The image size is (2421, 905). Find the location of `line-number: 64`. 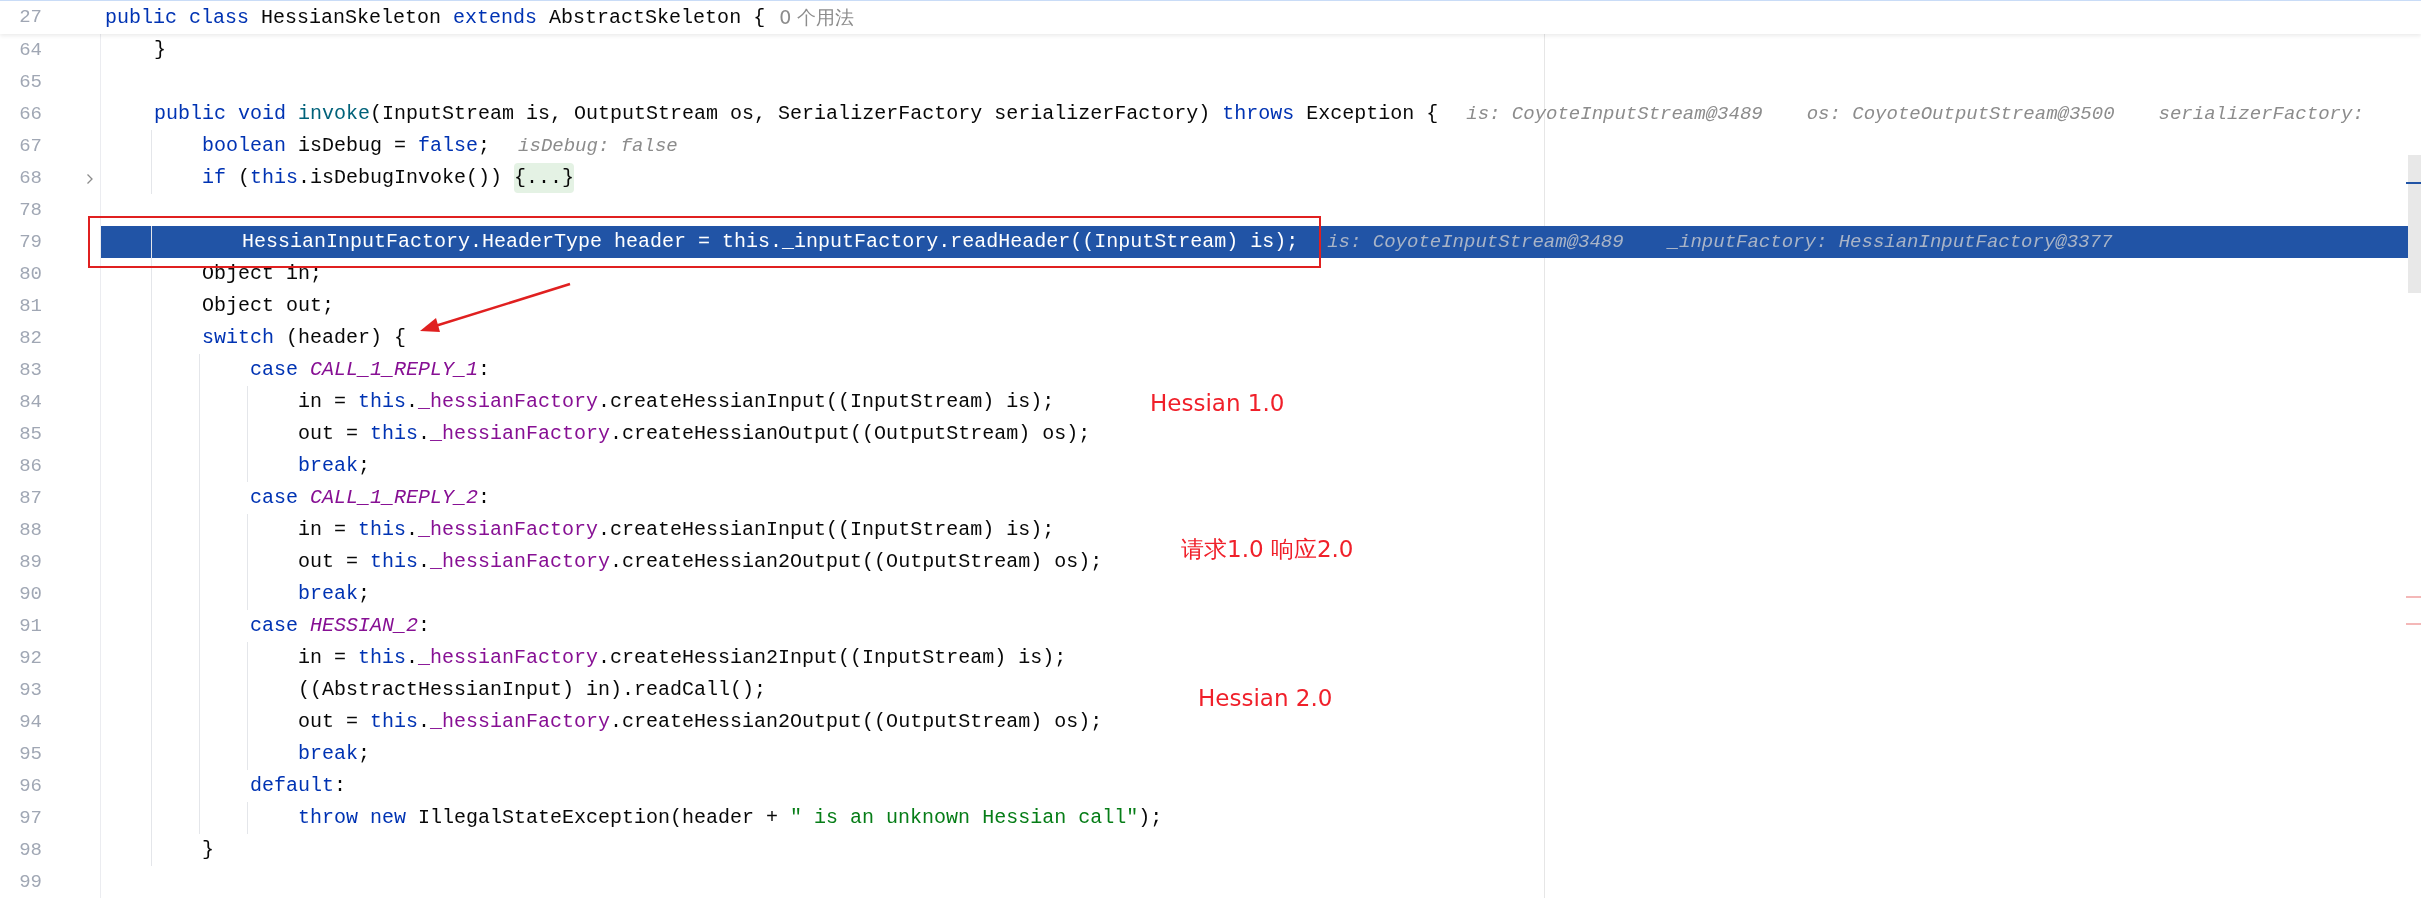

line-number: 64 is located at coordinates (30, 50).